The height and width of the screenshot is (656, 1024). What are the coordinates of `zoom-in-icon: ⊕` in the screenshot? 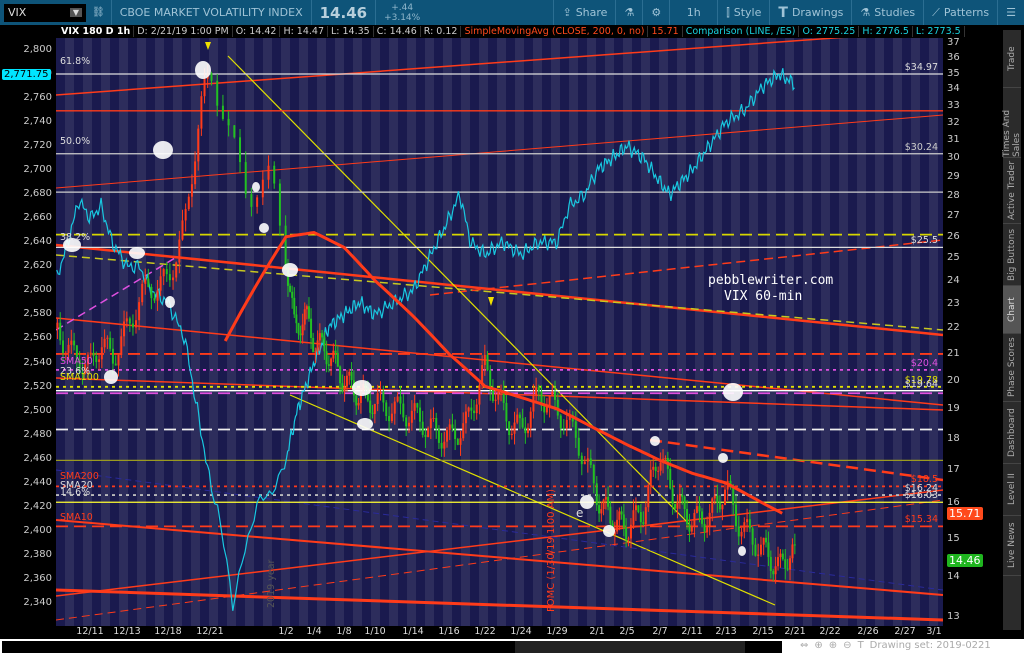 It's located at (833, 645).